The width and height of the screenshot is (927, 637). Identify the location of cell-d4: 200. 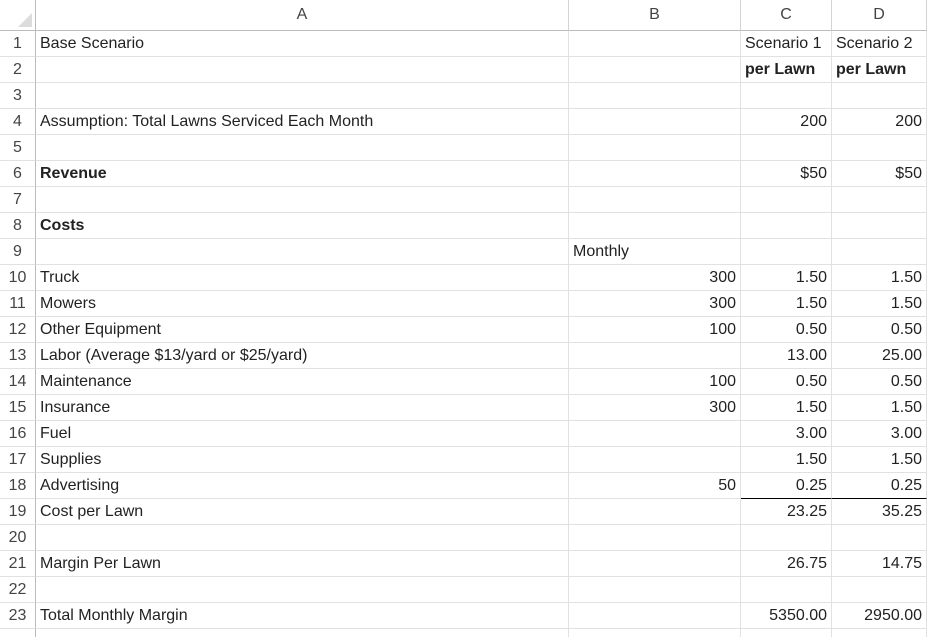
(879, 122).